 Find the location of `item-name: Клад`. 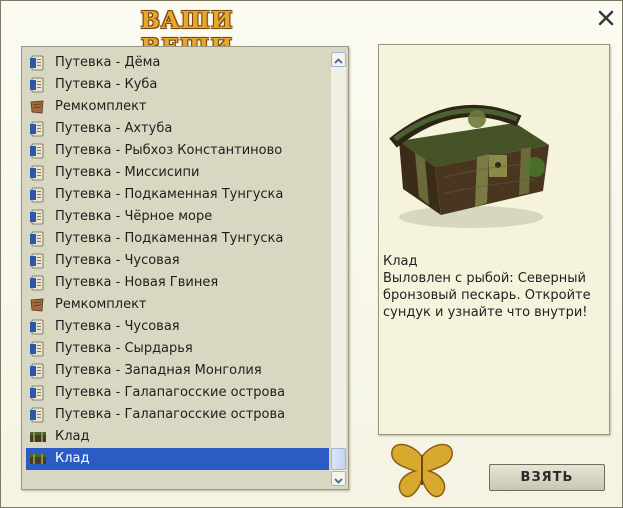

item-name: Клад is located at coordinates (400, 261).